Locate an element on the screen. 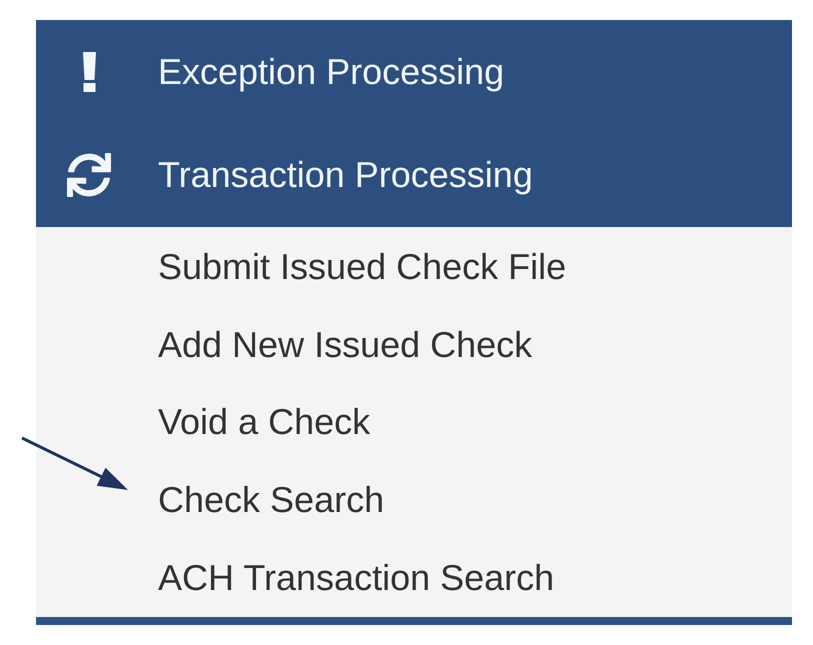 This screenshot has height=645, width=813. submenu-item: Submit Issued Check File is located at coordinates (362, 267).